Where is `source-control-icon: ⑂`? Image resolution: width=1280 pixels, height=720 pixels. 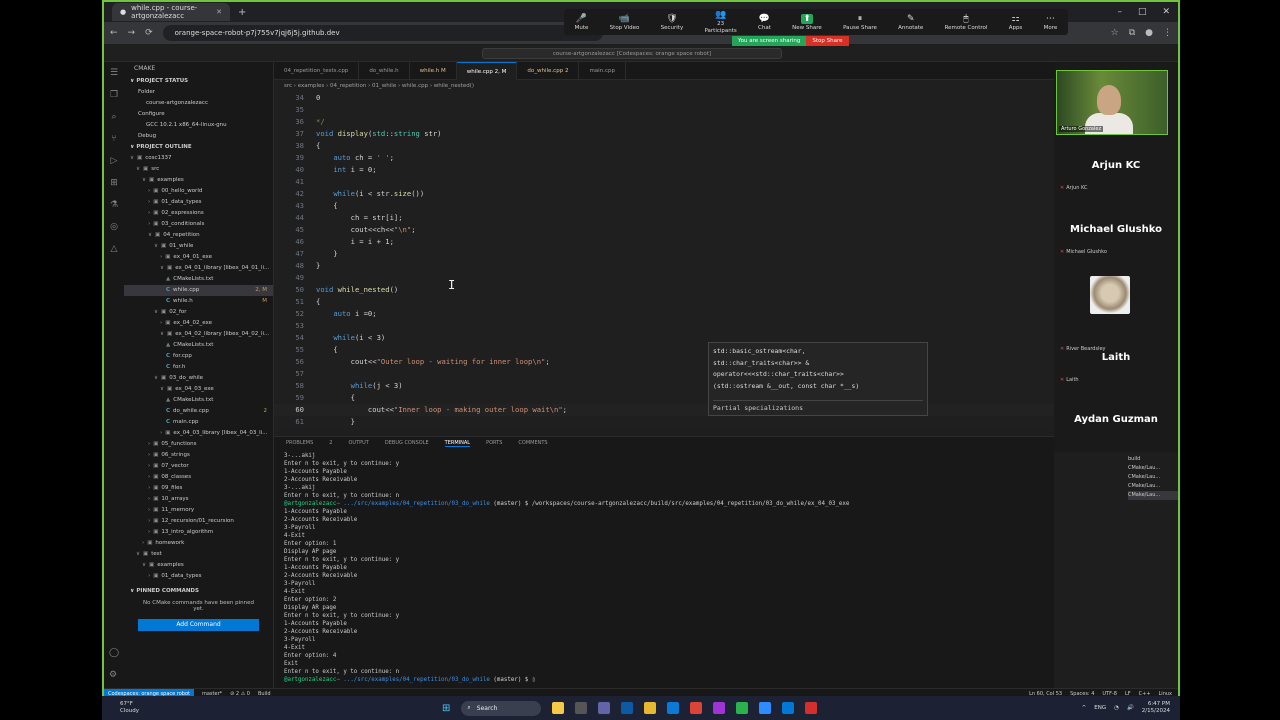
source-control-icon: ⑂ is located at coordinates (113, 139).